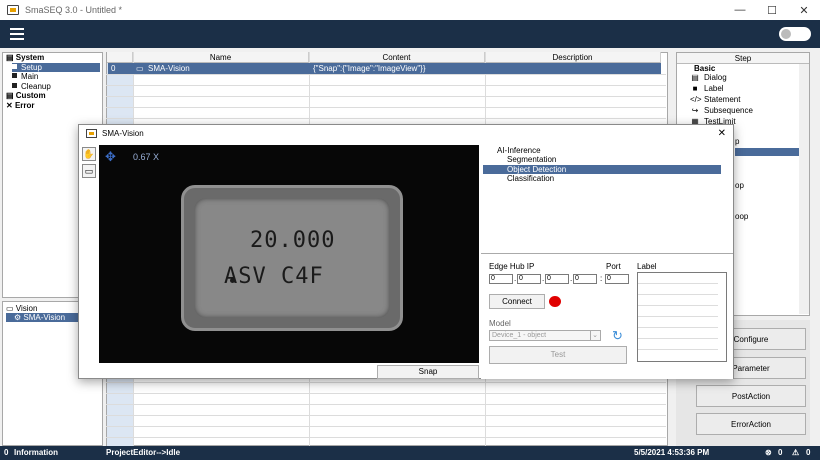  What do you see at coordinates (602, 178) in the screenshot?
I see `ai-tree-item-classification: Classification` at bounding box center [602, 178].